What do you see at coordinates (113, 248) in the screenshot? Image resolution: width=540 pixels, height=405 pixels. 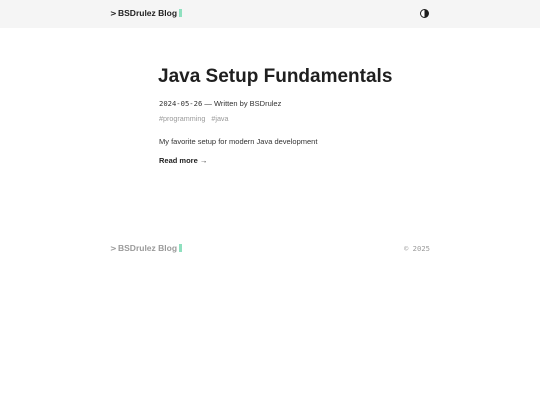 I see `footer-prompt-chevron-icon: >` at bounding box center [113, 248].